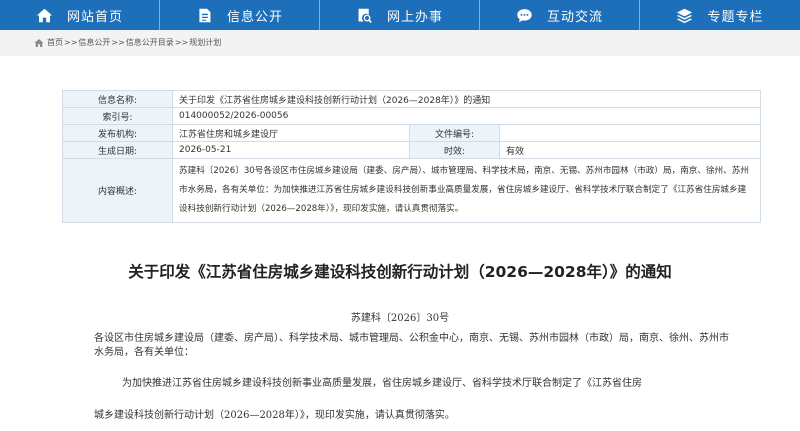 The image size is (800, 431). I want to click on nav-item-special-topics: 专题专栏, so click(720, 15).